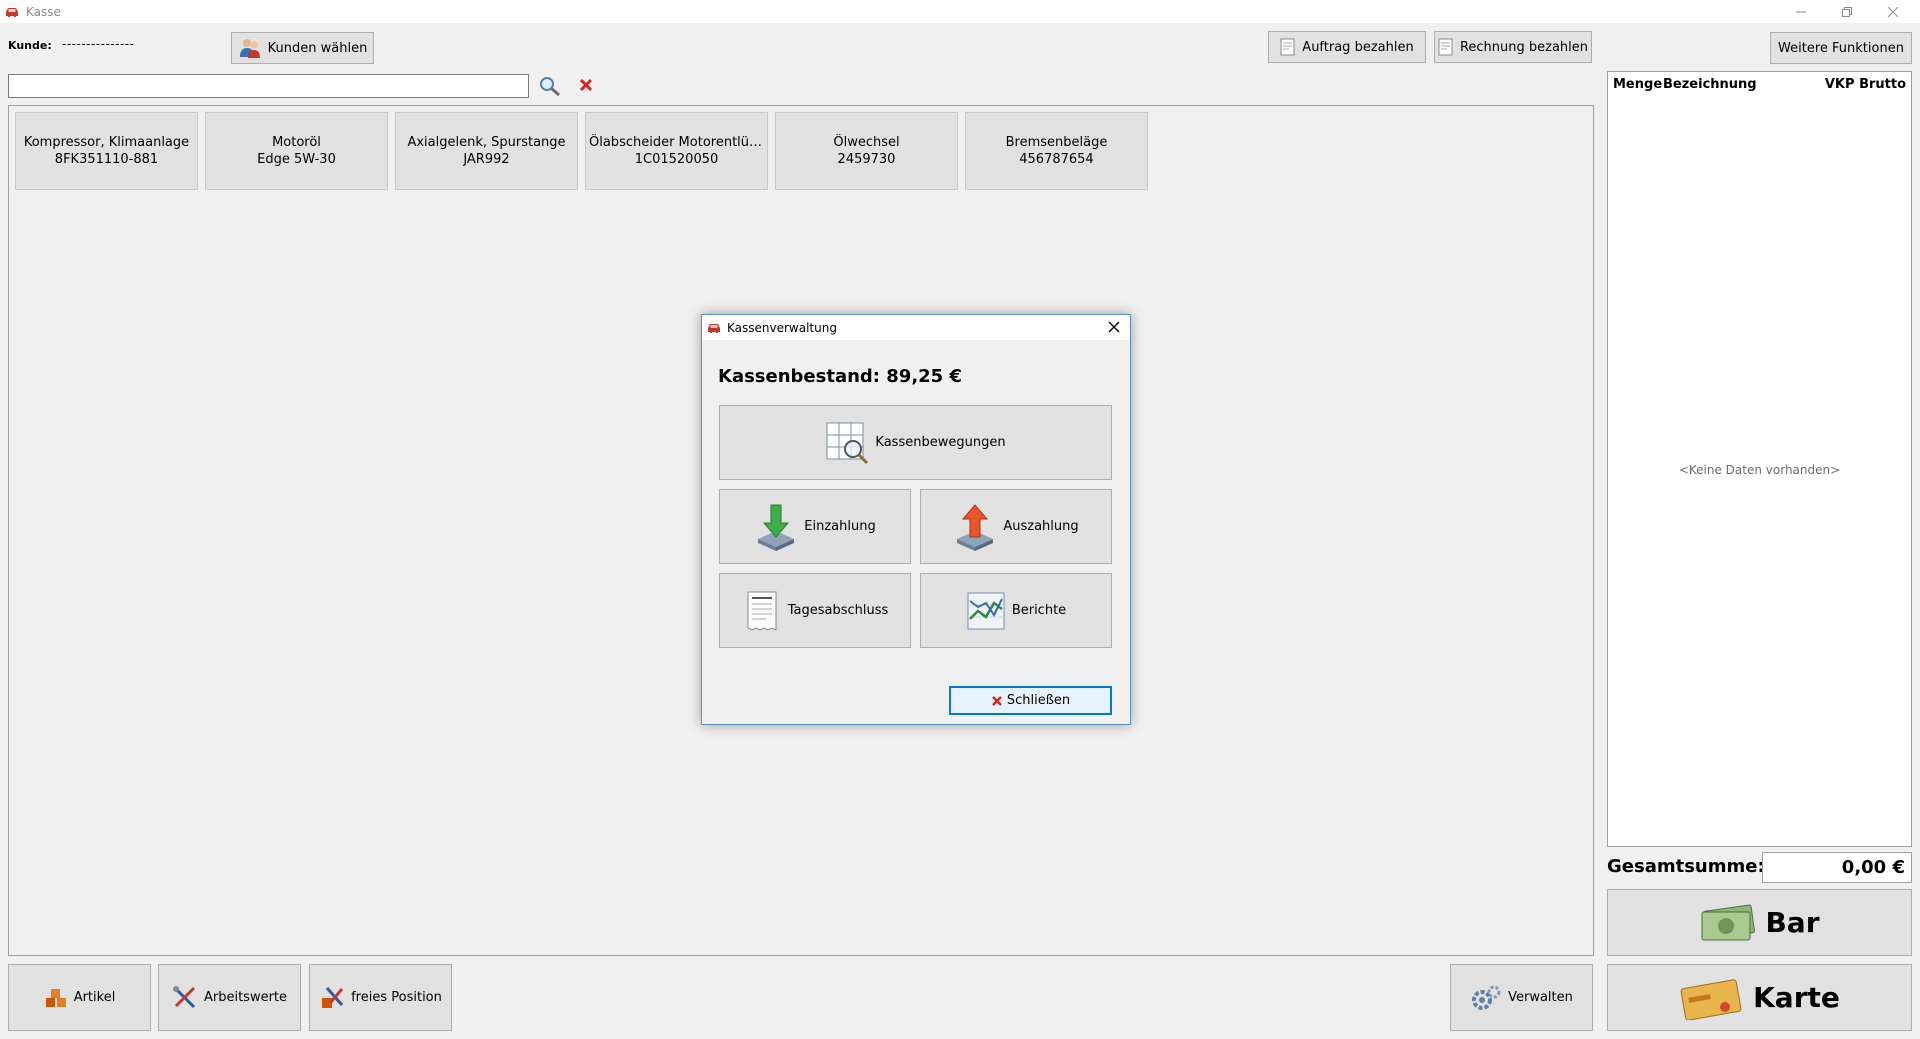 Image resolution: width=1920 pixels, height=1039 pixels. What do you see at coordinates (1288, 47) in the screenshot?
I see `document-icon` at bounding box center [1288, 47].